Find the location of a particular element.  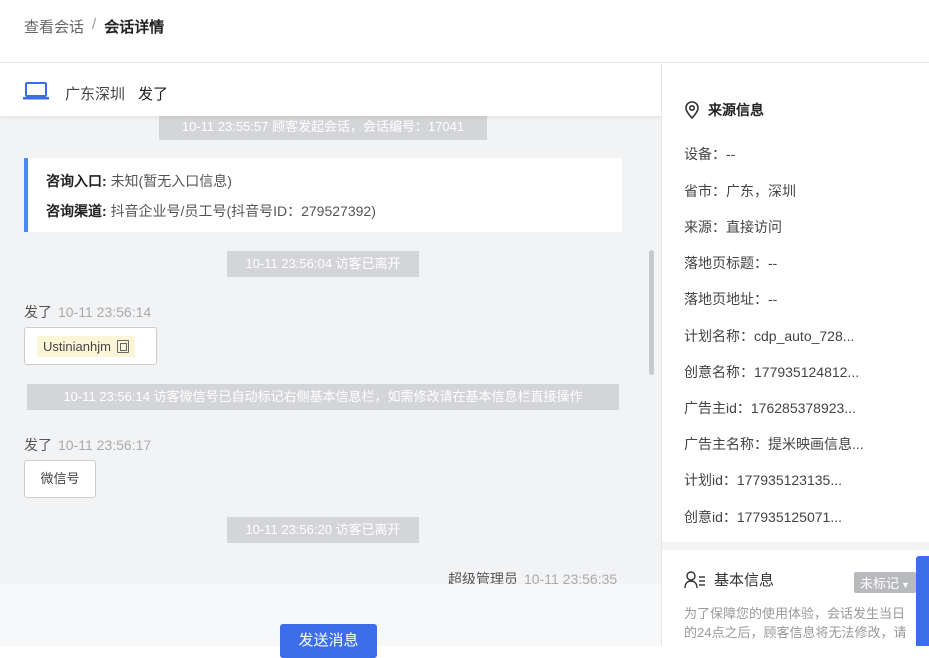

source-province-city: 省市：广东，深圳 is located at coordinates (740, 191).